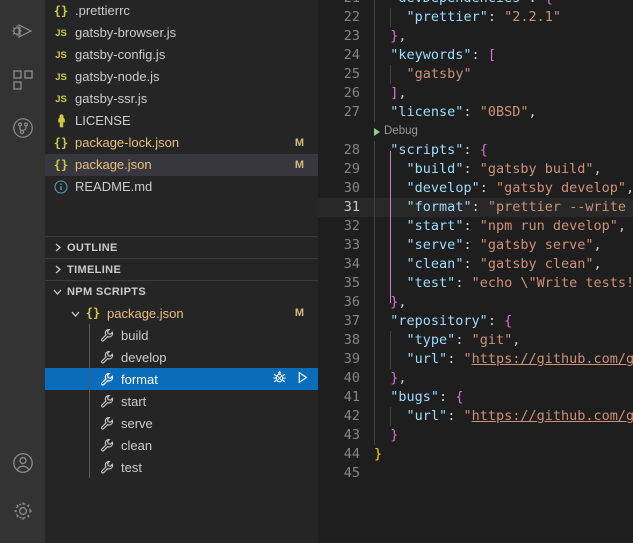 This screenshot has height=543, width=633. Describe the element at coordinates (401, 131) in the screenshot. I see `codelens-label: Debug` at that location.